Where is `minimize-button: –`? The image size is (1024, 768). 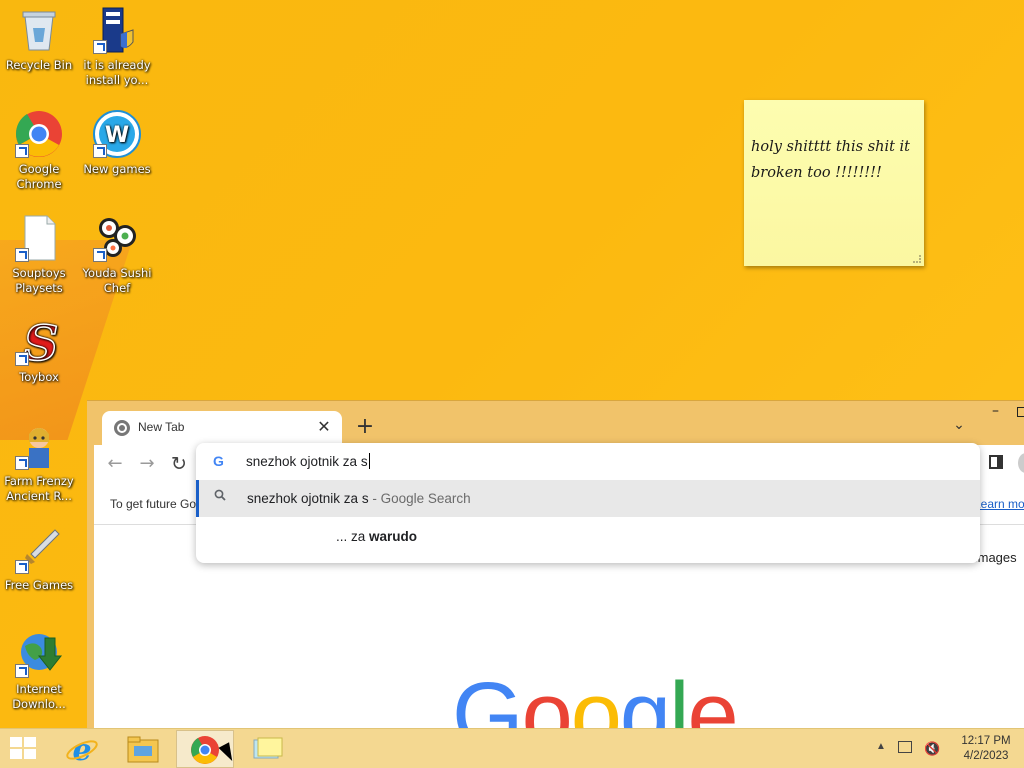
minimize-button: – is located at coordinates (1000, 411).